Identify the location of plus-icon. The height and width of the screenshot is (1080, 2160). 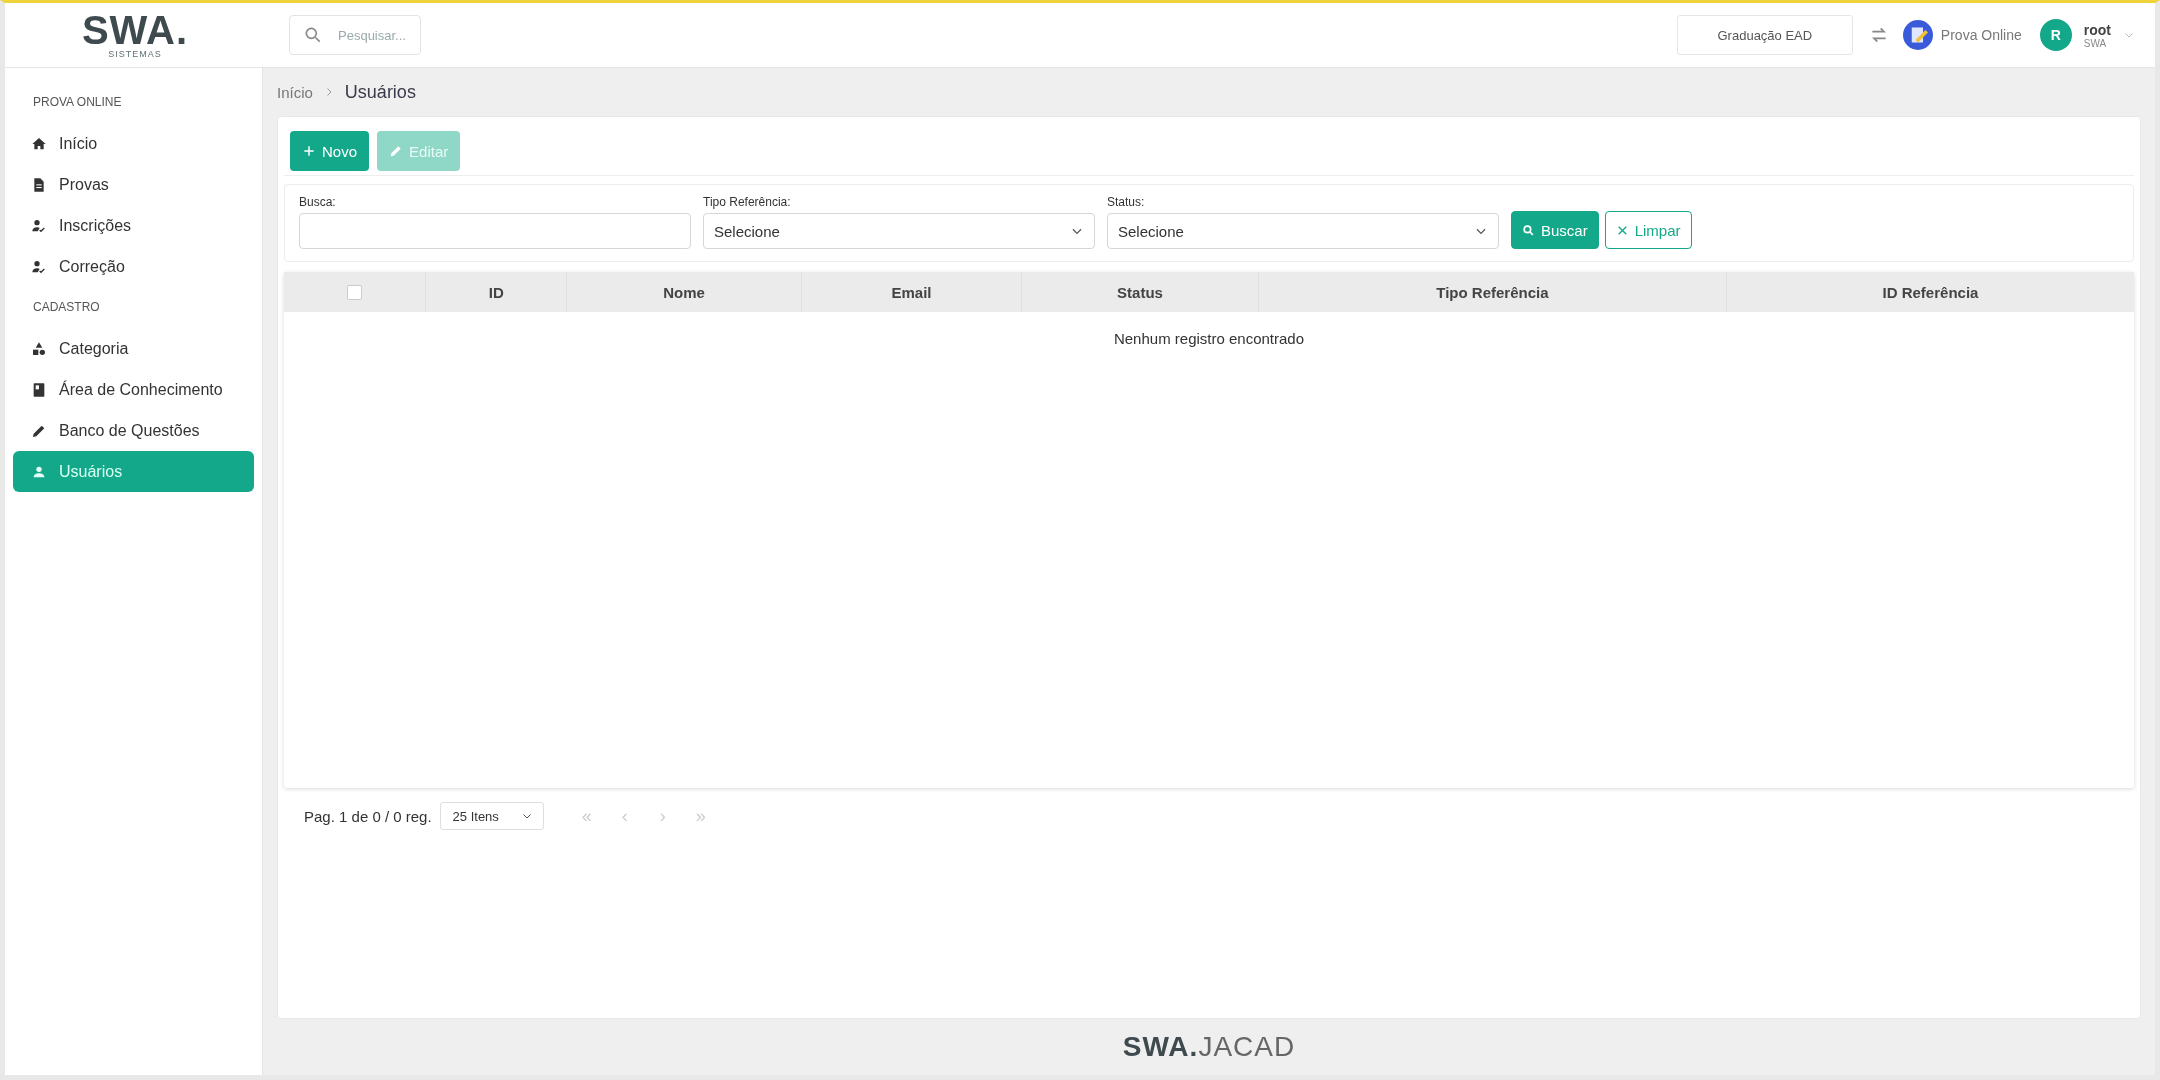
(309, 151).